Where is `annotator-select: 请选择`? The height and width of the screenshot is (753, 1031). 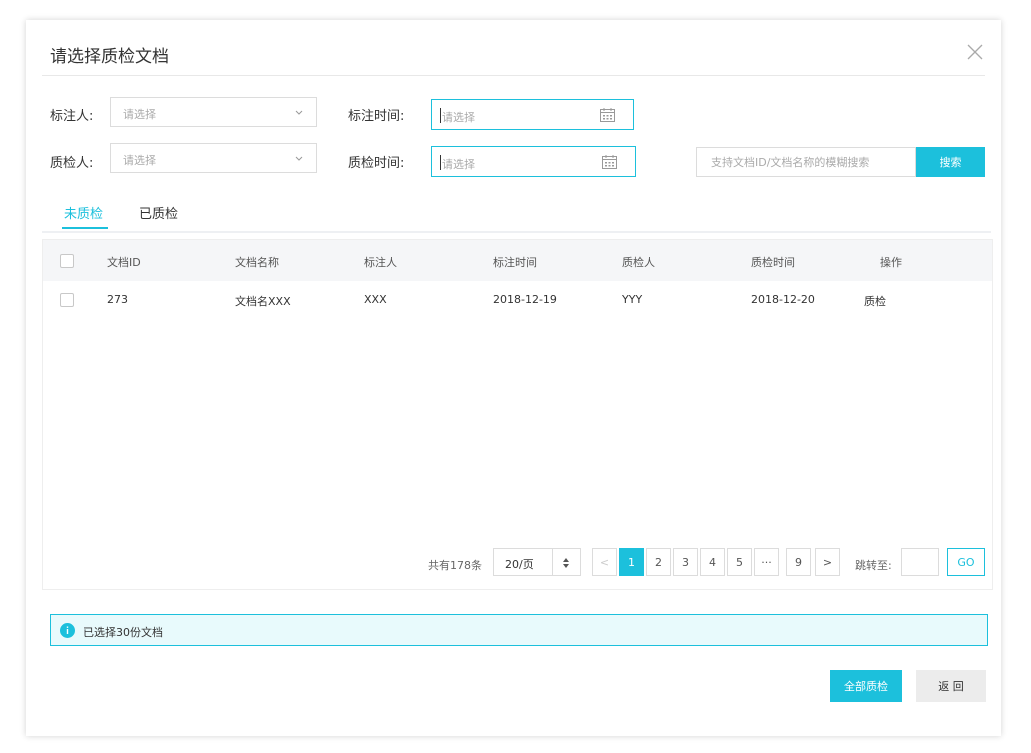 annotator-select: 请选择 is located at coordinates (213, 112).